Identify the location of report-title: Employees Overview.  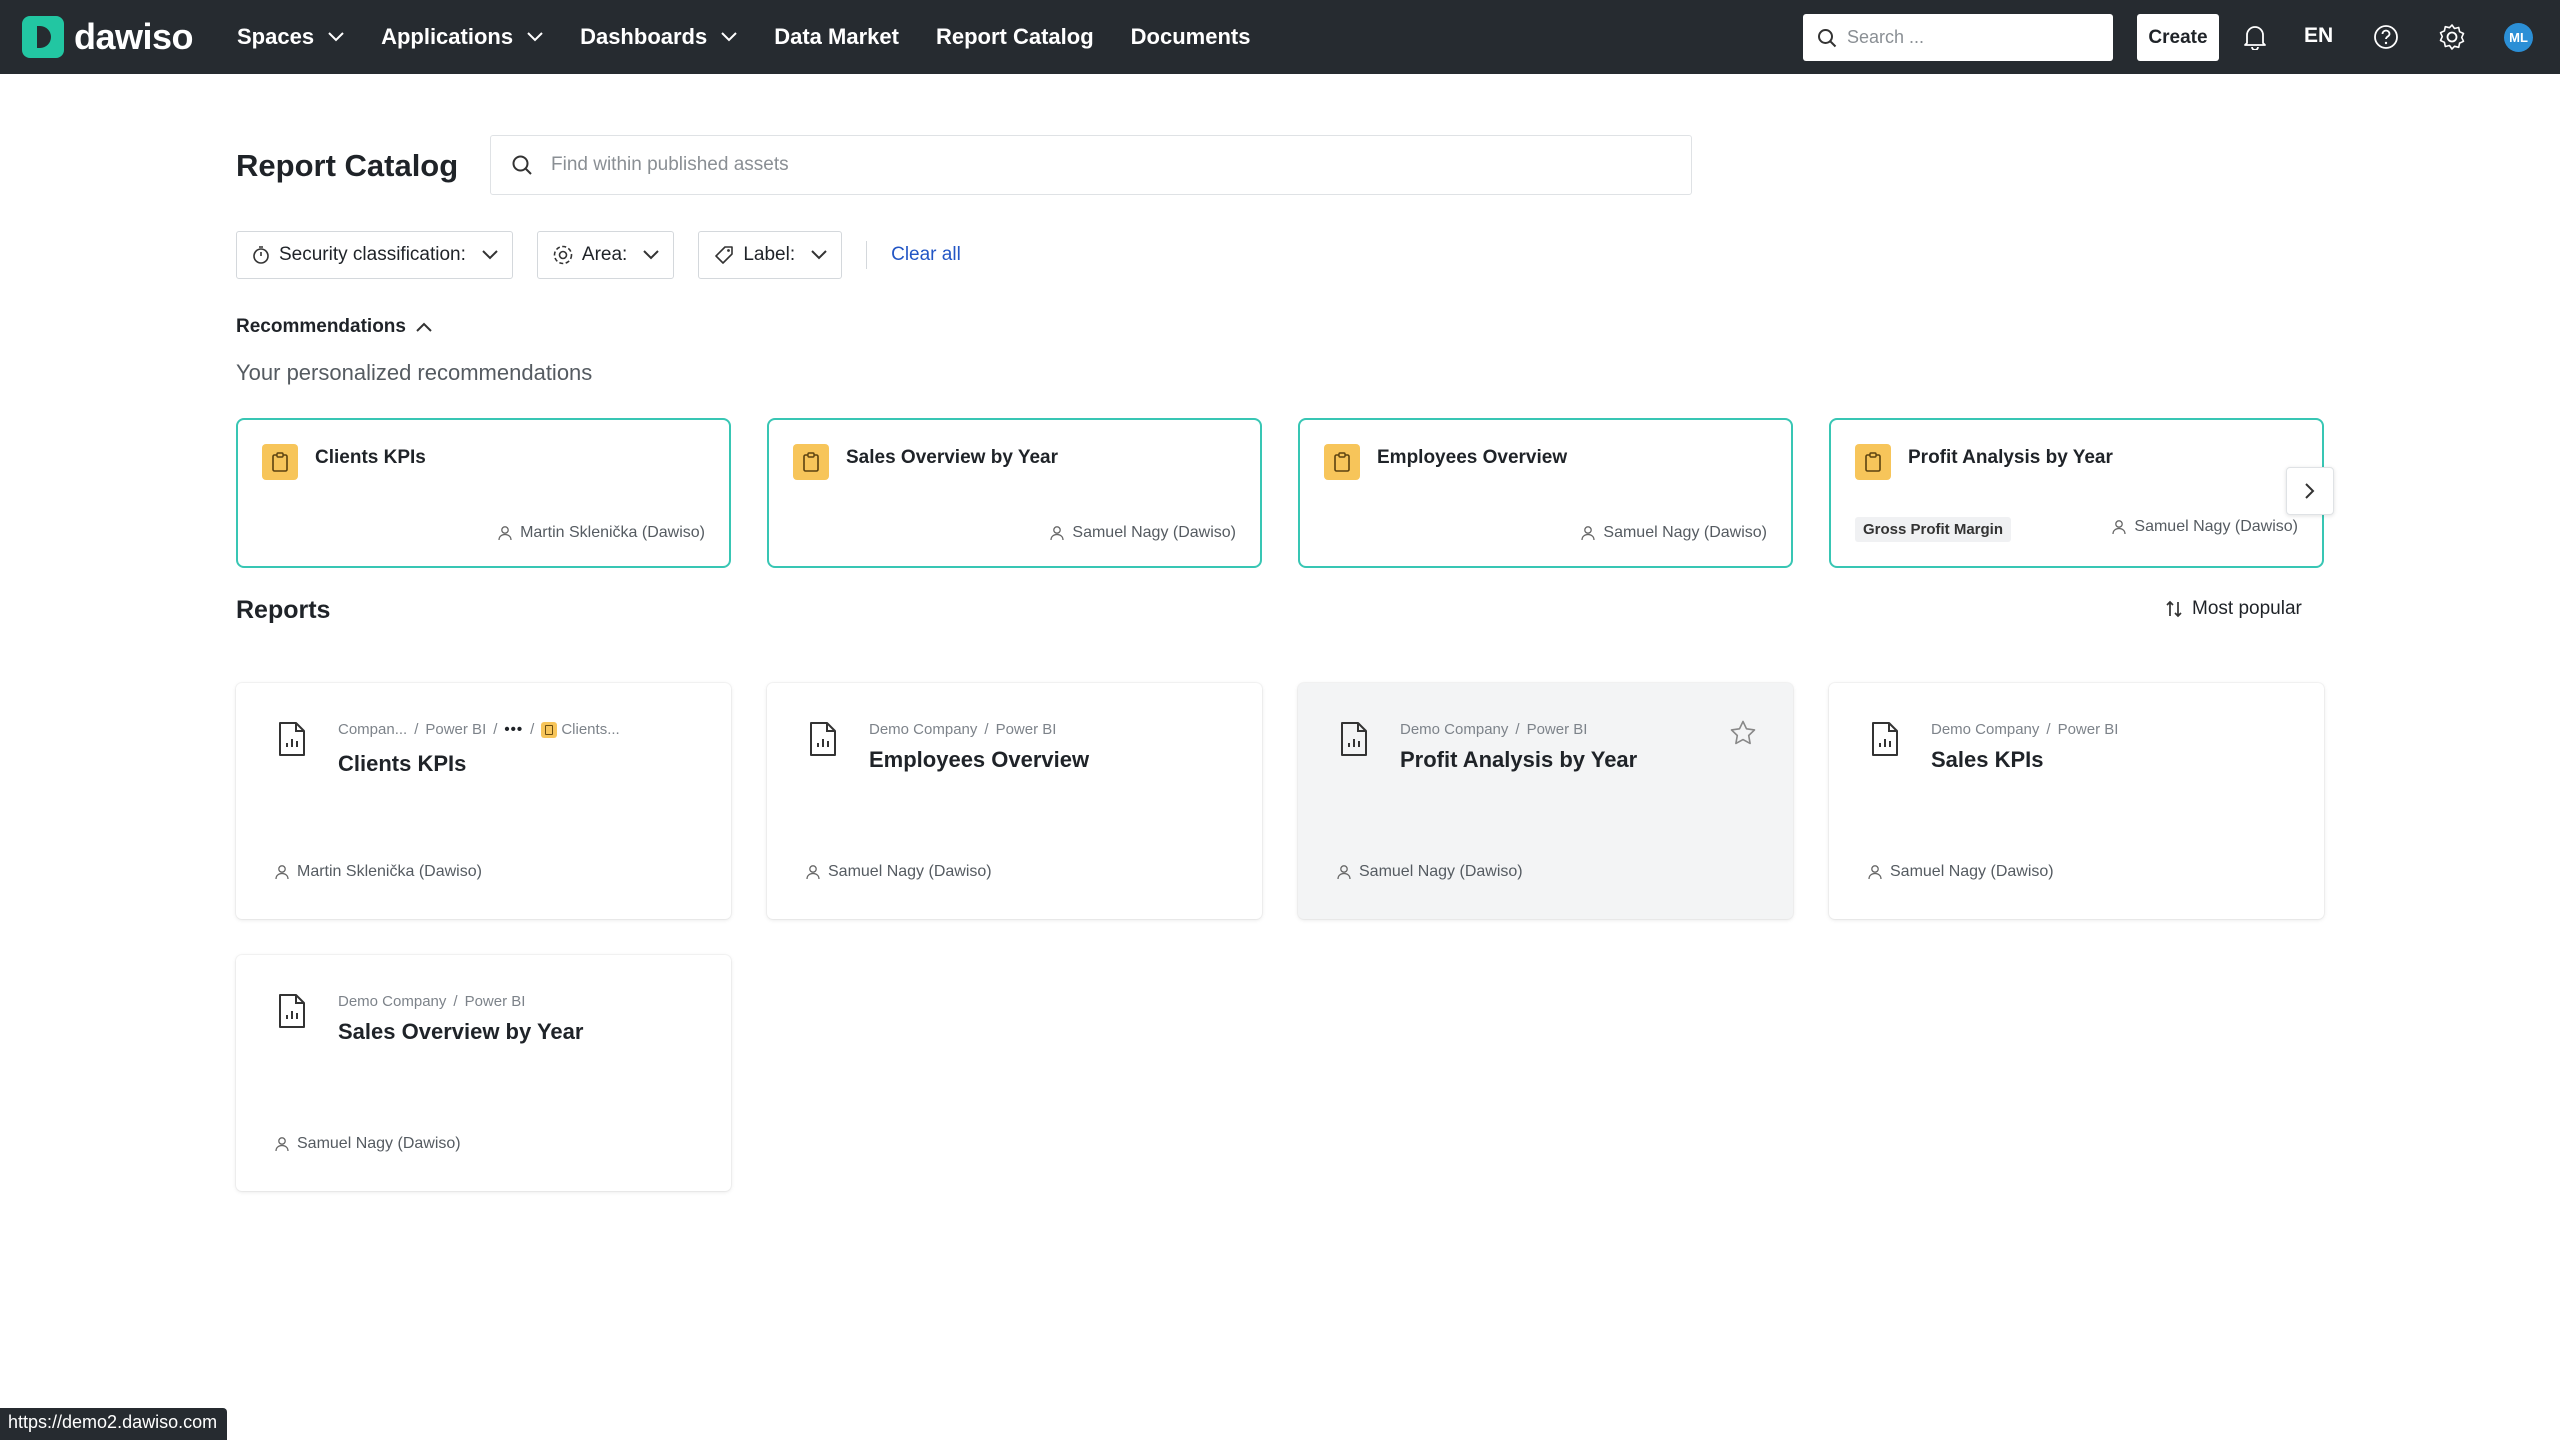
(979, 760).